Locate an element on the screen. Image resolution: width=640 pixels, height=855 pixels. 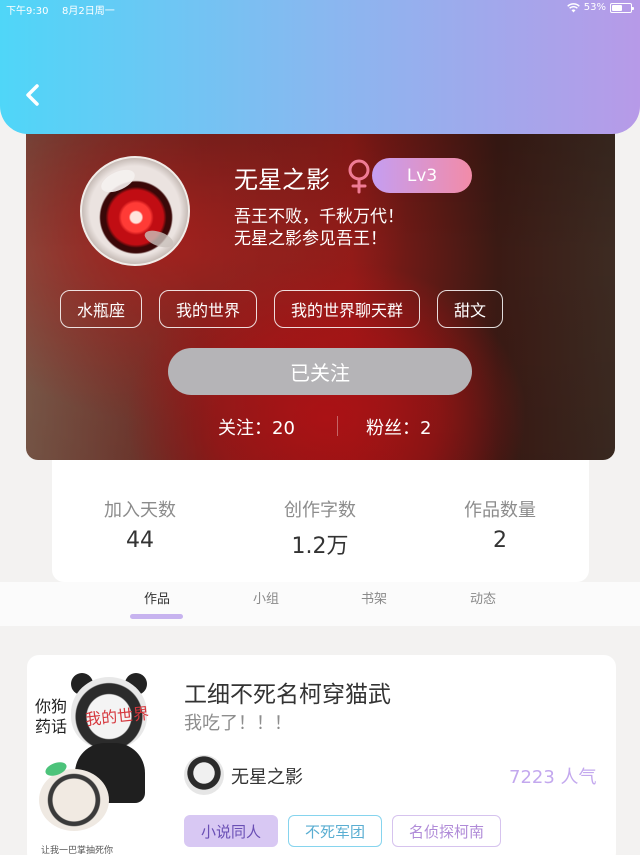
stat-label: 创作字数 is located at coordinates (320, 510).